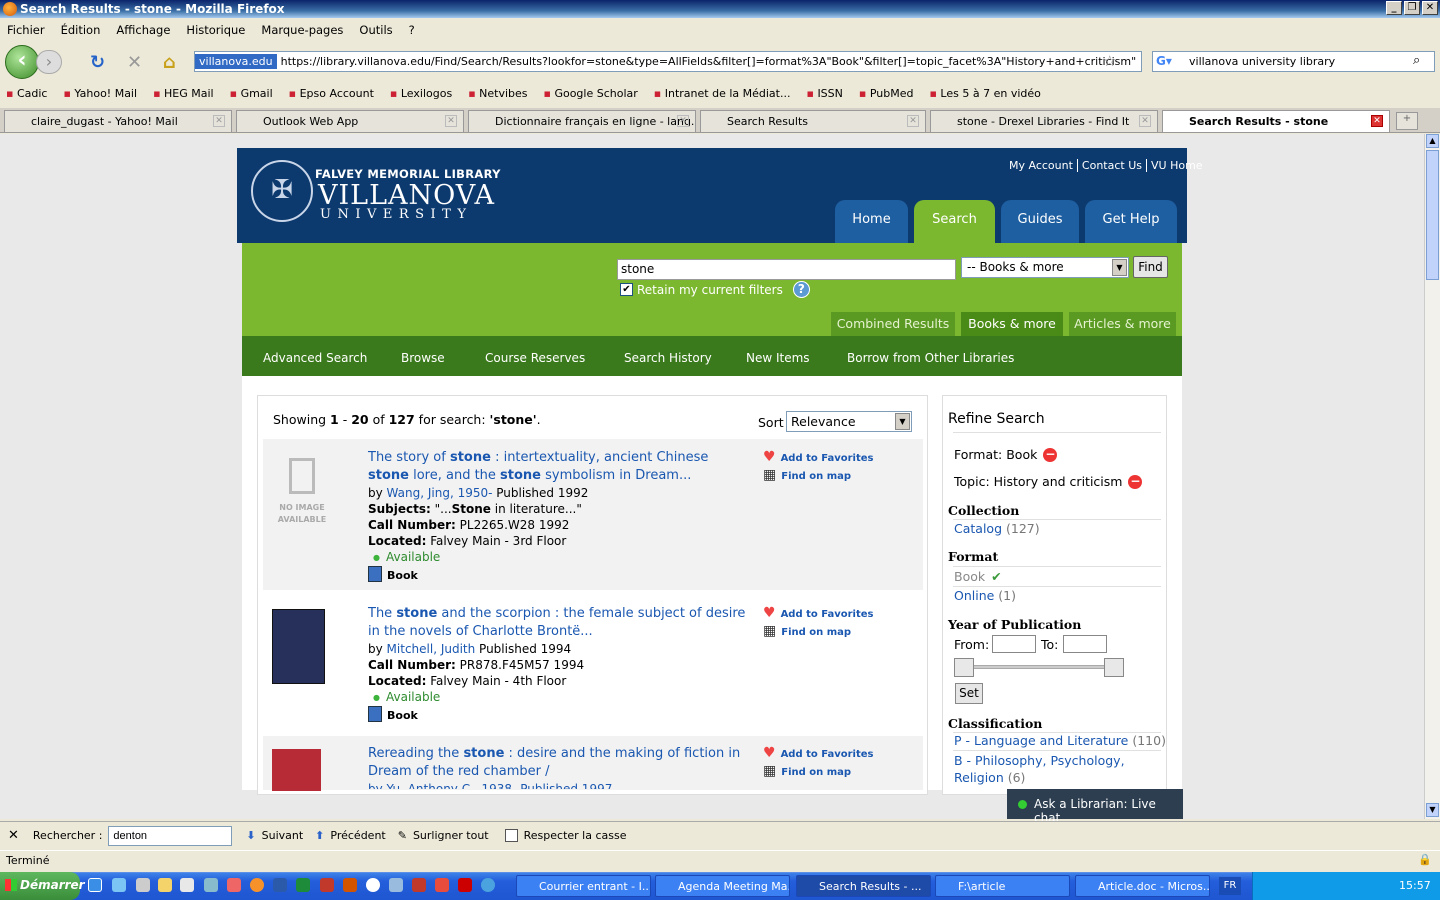 Image resolution: width=1440 pixels, height=900 pixels. Describe the element at coordinates (1164, 61) in the screenshot. I see `google-engine-icon: G▾` at that location.